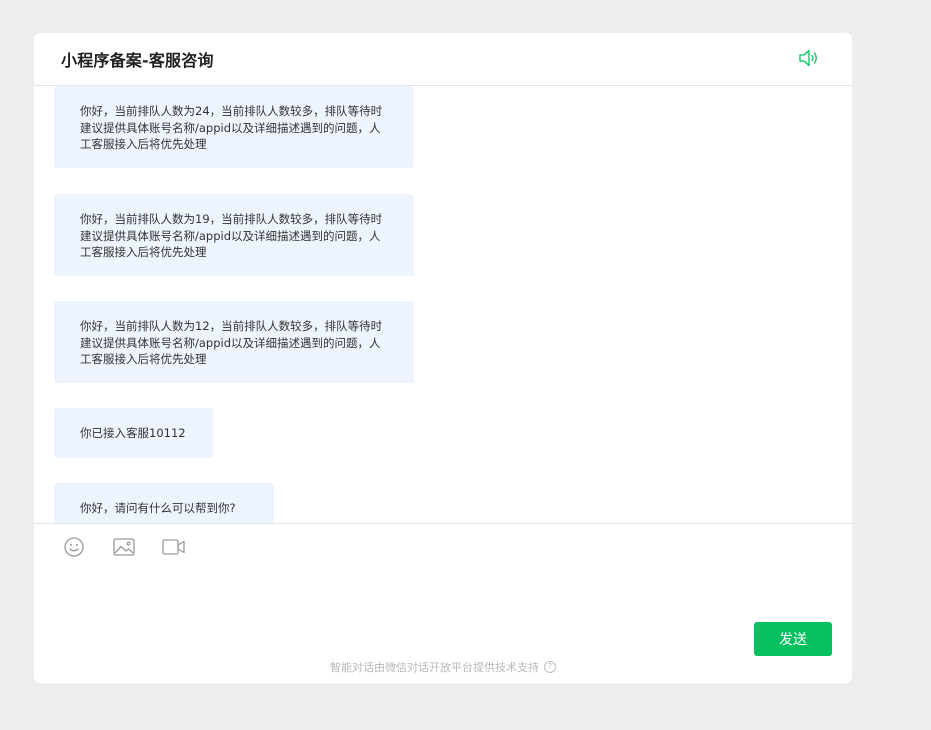 The height and width of the screenshot is (730, 931). I want to click on message-text: 你已接入客服10112, so click(133, 433).